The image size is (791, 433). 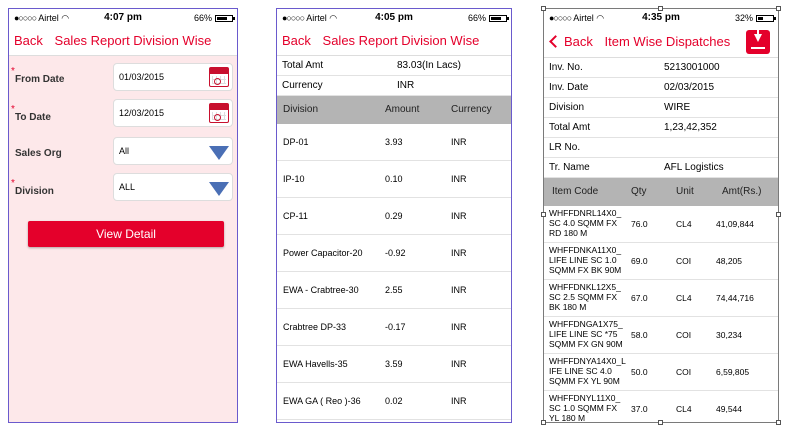 I want to click on column-header-amount: Amt(Rs.), so click(x=742, y=191).